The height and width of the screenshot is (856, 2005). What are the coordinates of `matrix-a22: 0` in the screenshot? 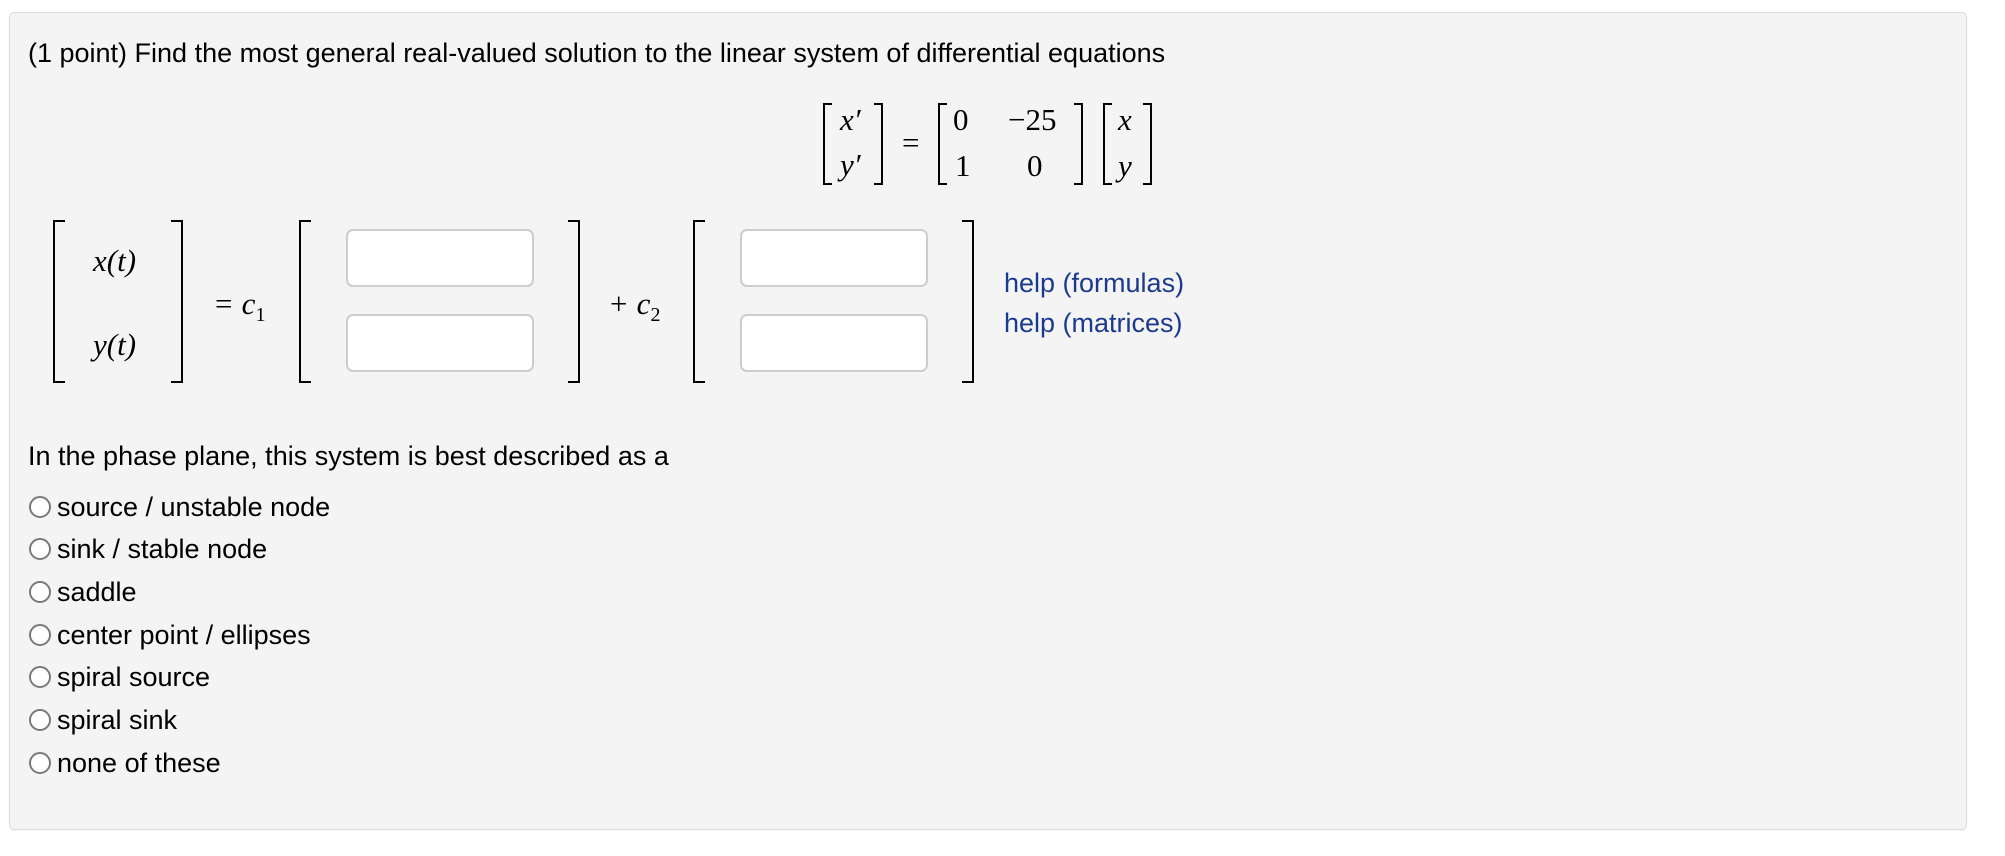 It's located at (1035, 165).